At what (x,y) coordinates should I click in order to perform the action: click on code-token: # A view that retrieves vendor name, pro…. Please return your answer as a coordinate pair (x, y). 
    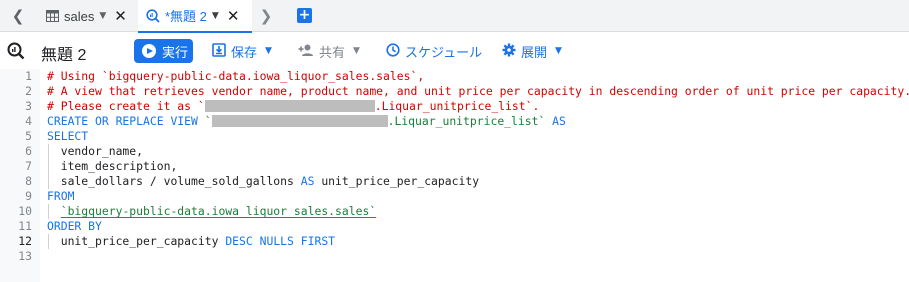
    Looking at the image, I should click on (478, 91).